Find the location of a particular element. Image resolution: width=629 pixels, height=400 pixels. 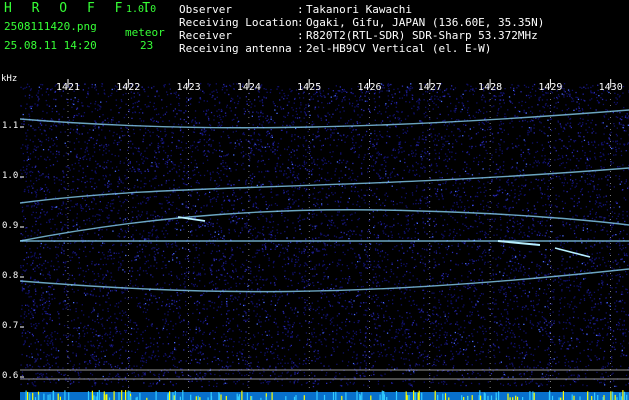

y-tick-label: 0.8 is located at coordinates (10, 276).